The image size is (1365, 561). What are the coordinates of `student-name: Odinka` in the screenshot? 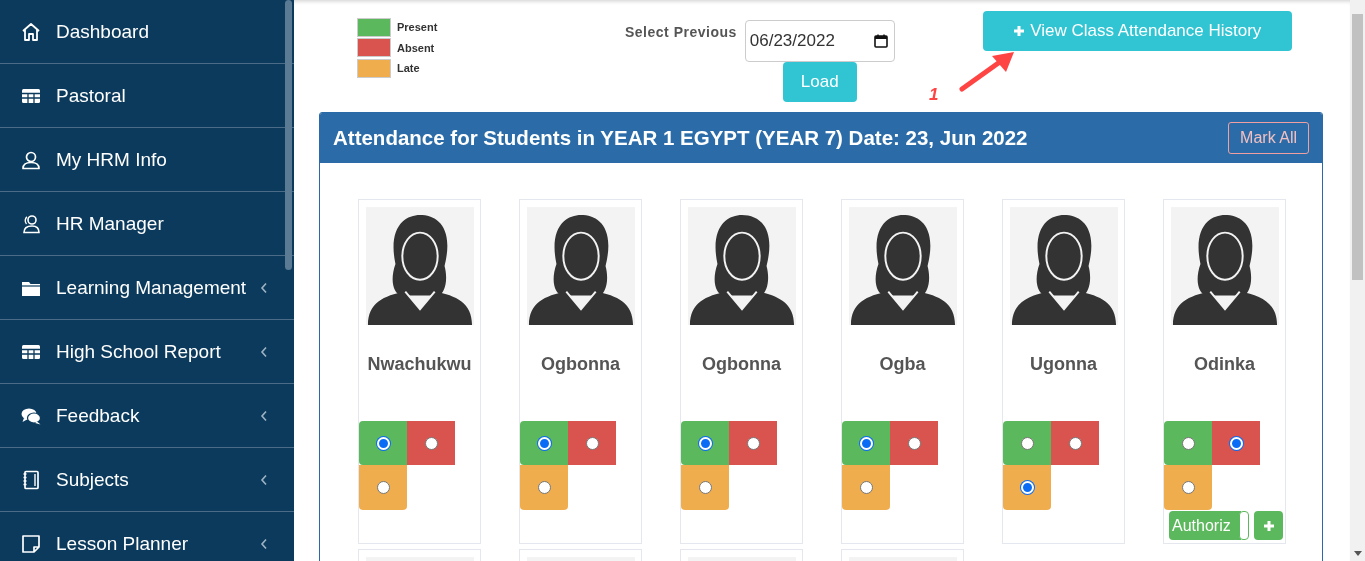 It's located at (1224, 364).